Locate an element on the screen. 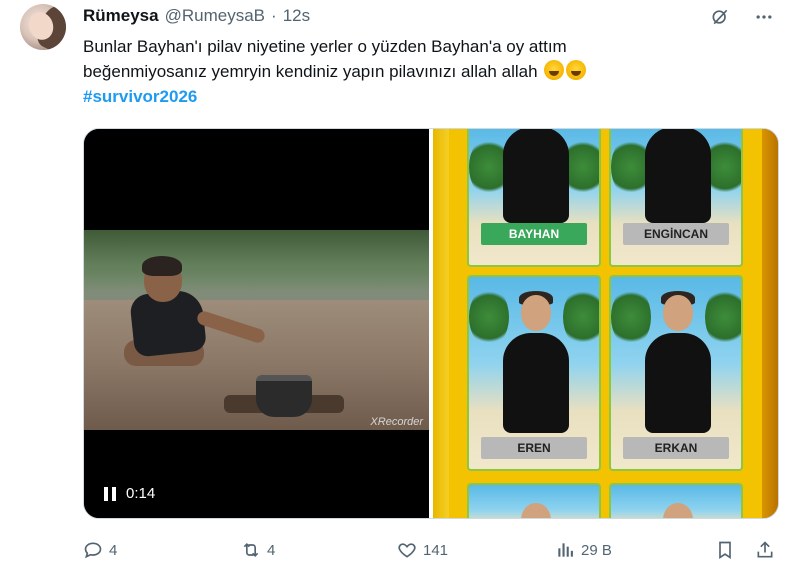 The height and width of the screenshot is (578, 797). author-handle: @RumeysaB is located at coordinates (215, 16).